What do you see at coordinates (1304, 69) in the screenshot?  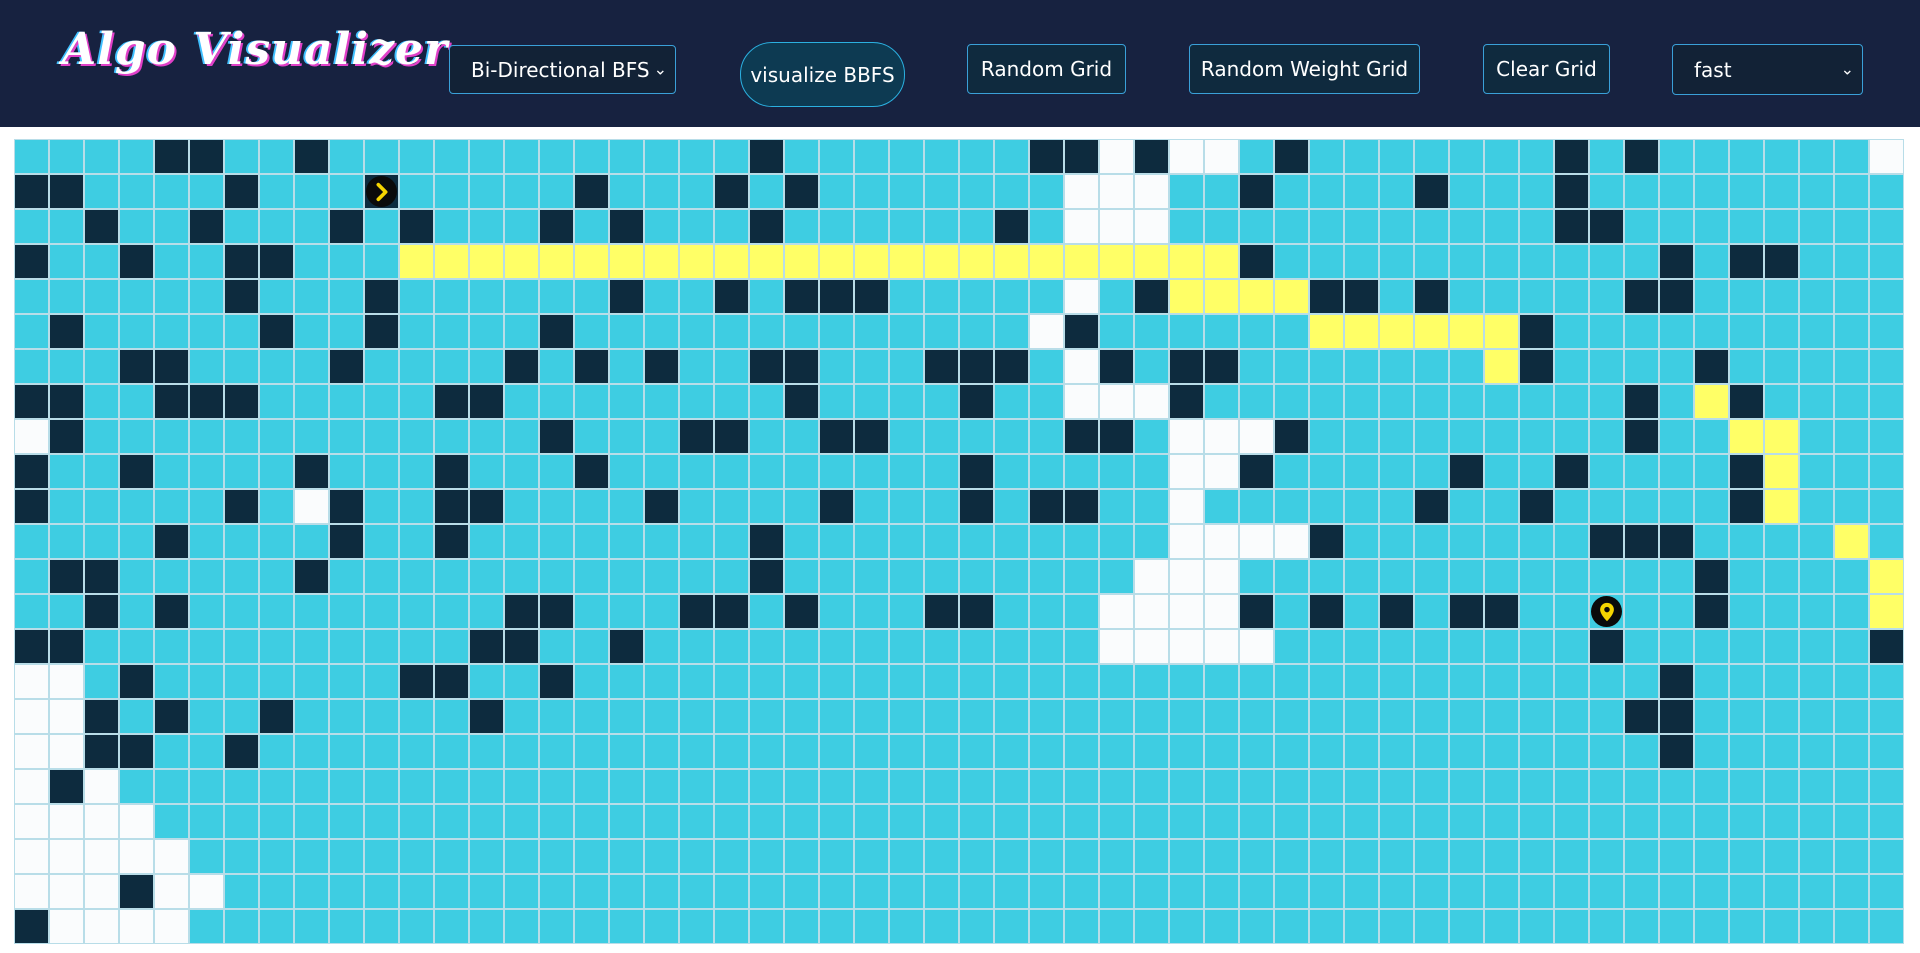 I see `random-weight-grid-button: Random Weight Grid` at bounding box center [1304, 69].